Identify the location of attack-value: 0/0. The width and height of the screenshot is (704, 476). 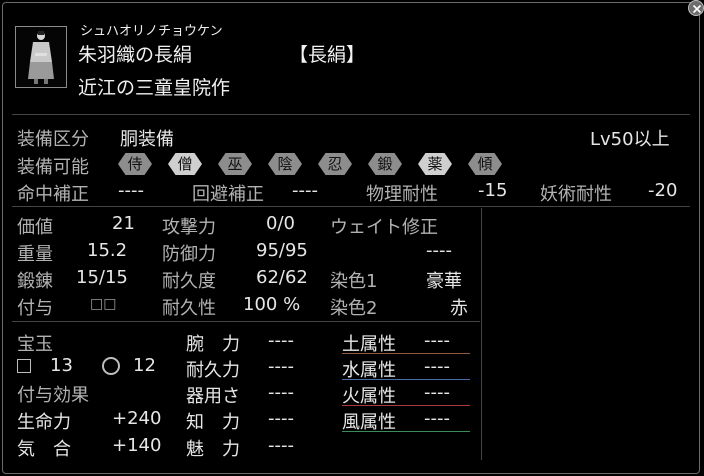
(280, 223).